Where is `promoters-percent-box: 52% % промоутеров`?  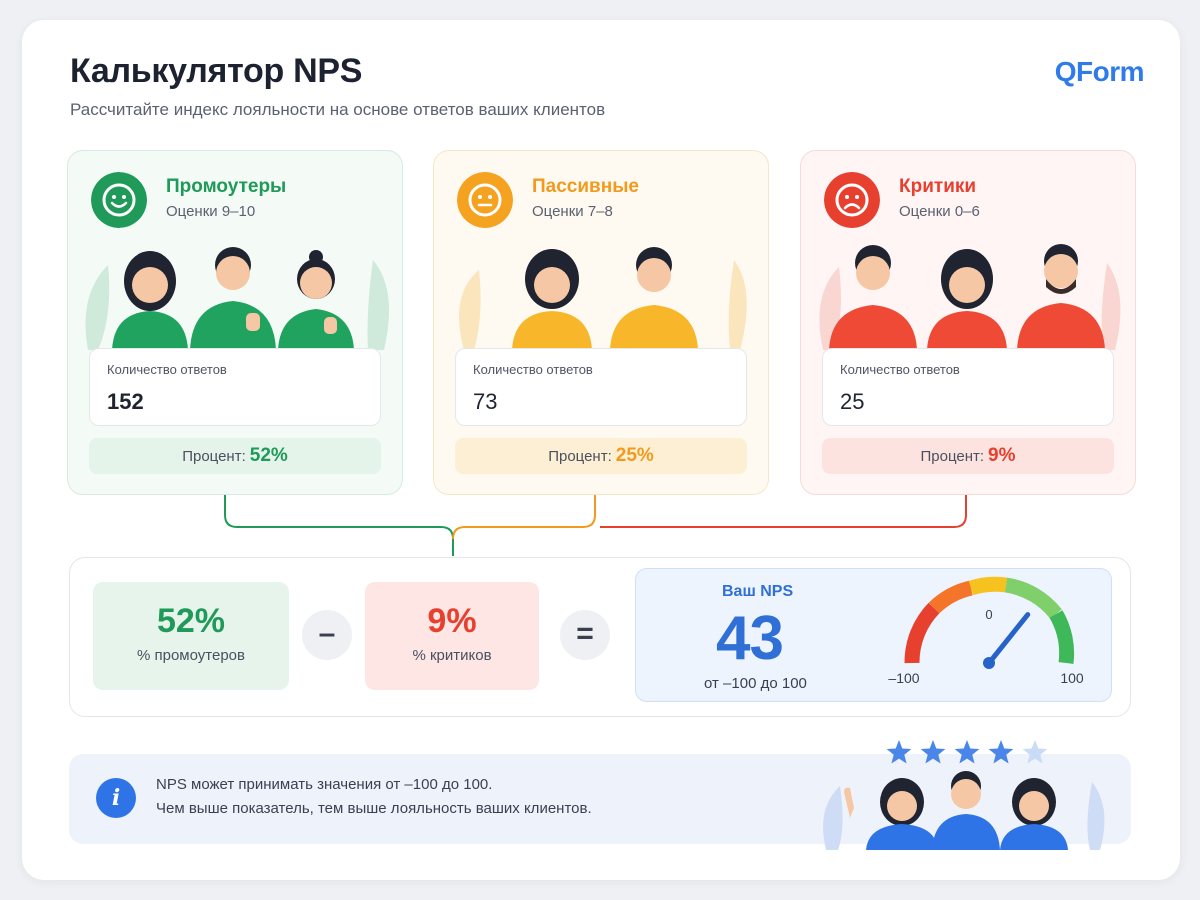 promoters-percent-box: 52% % промоутеров is located at coordinates (191, 636).